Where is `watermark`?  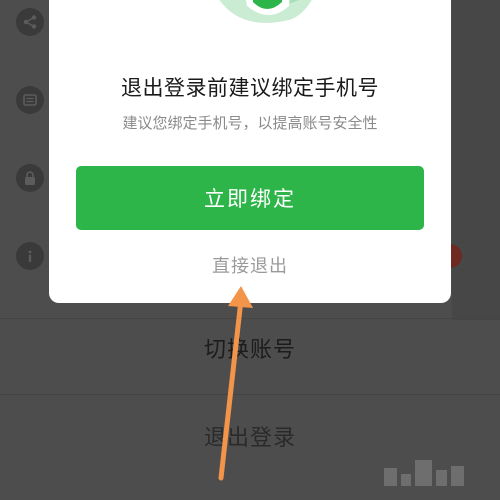
watermark is located at coordinates (424, 472).